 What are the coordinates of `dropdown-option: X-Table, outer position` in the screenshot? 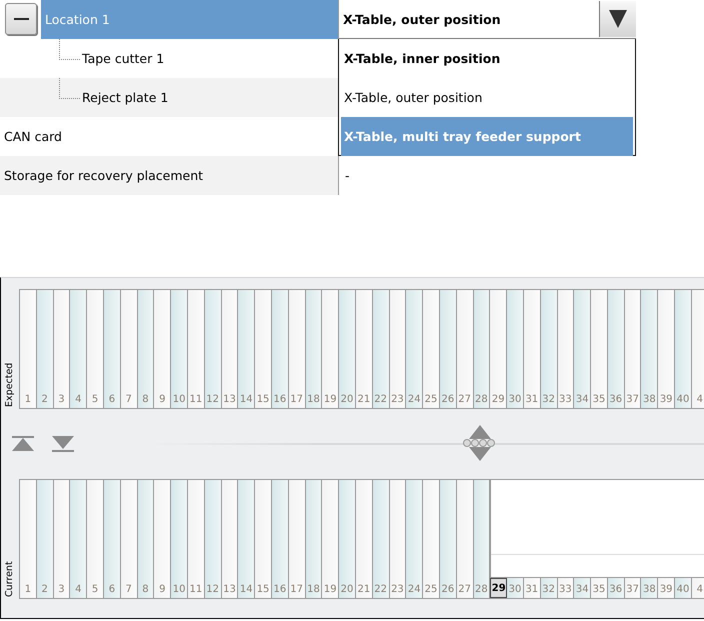 It's located at (487, 97).